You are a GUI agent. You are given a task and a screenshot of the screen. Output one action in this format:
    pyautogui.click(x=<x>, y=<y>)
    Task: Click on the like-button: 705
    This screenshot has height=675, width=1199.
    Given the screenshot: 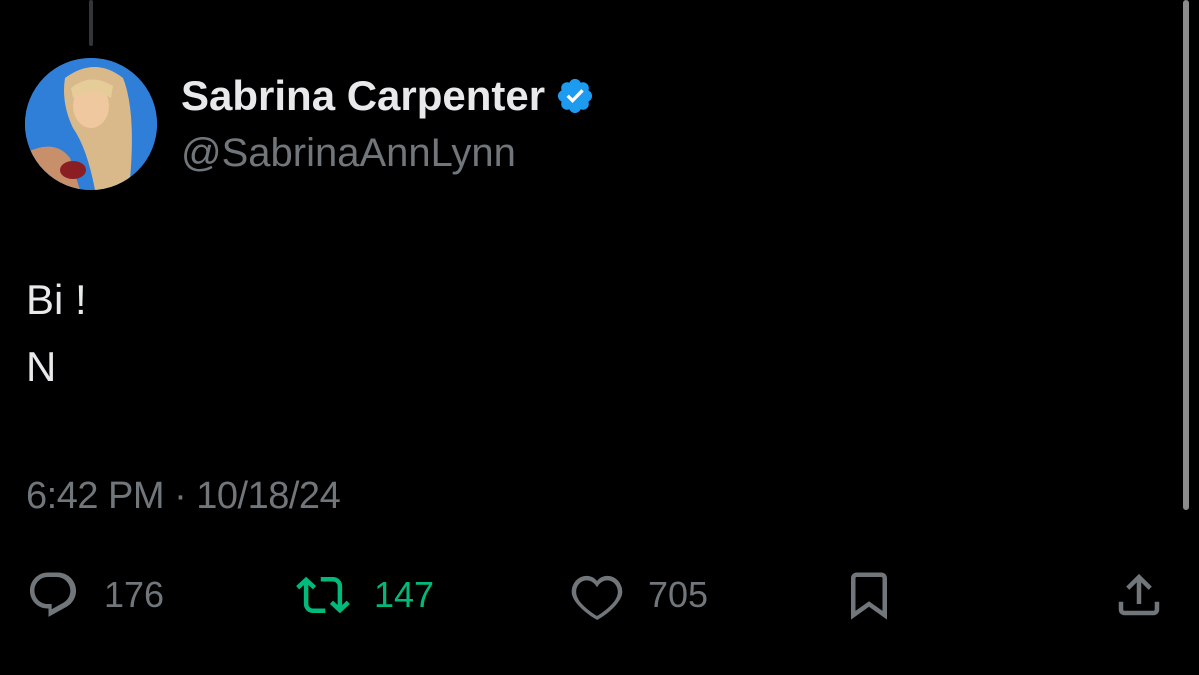 What is the action you would take?
    pyautogui.click(x=639, y=595)
    